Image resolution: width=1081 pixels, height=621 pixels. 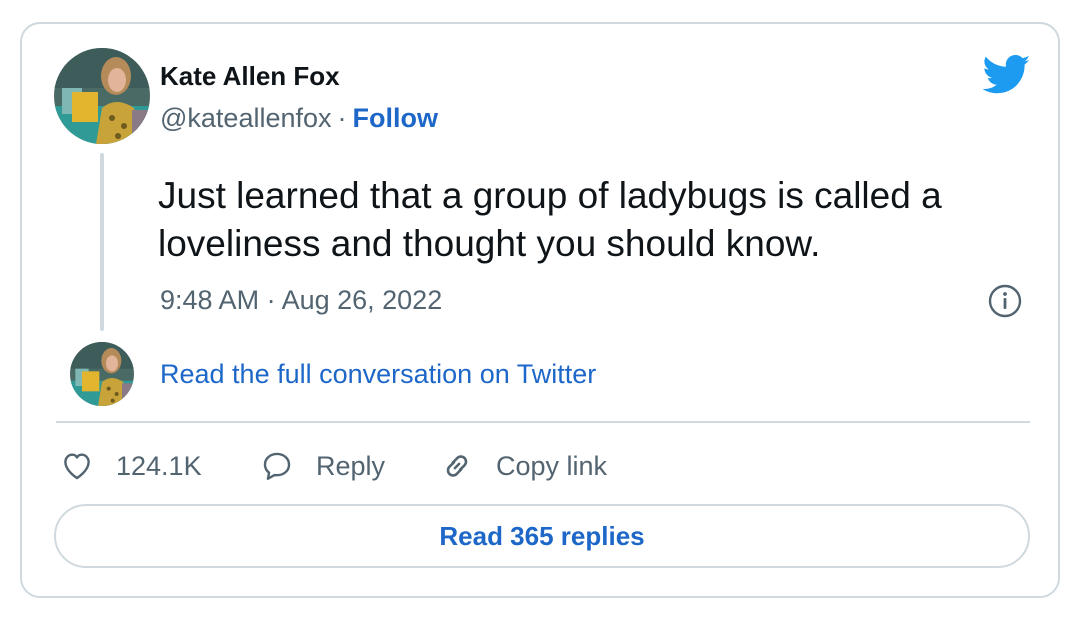 I want to click on reply-label: Reply, so click(x=351, y=465).